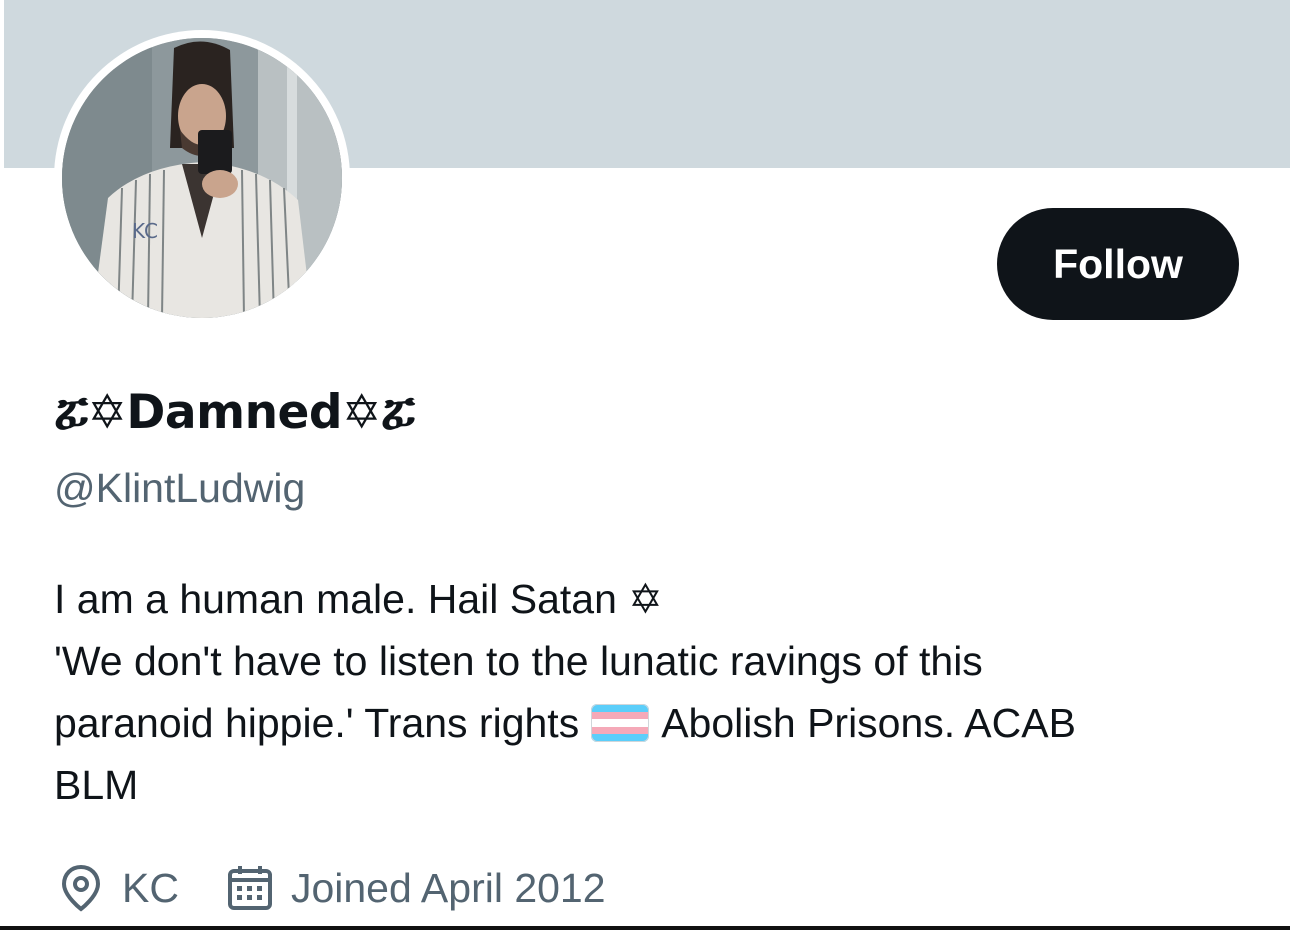  What do you see at coordinates (317, 723) in the screenshot?
I see `bio-text: paranoid hippie.' Trans rights` at bounding box center [317, 723].